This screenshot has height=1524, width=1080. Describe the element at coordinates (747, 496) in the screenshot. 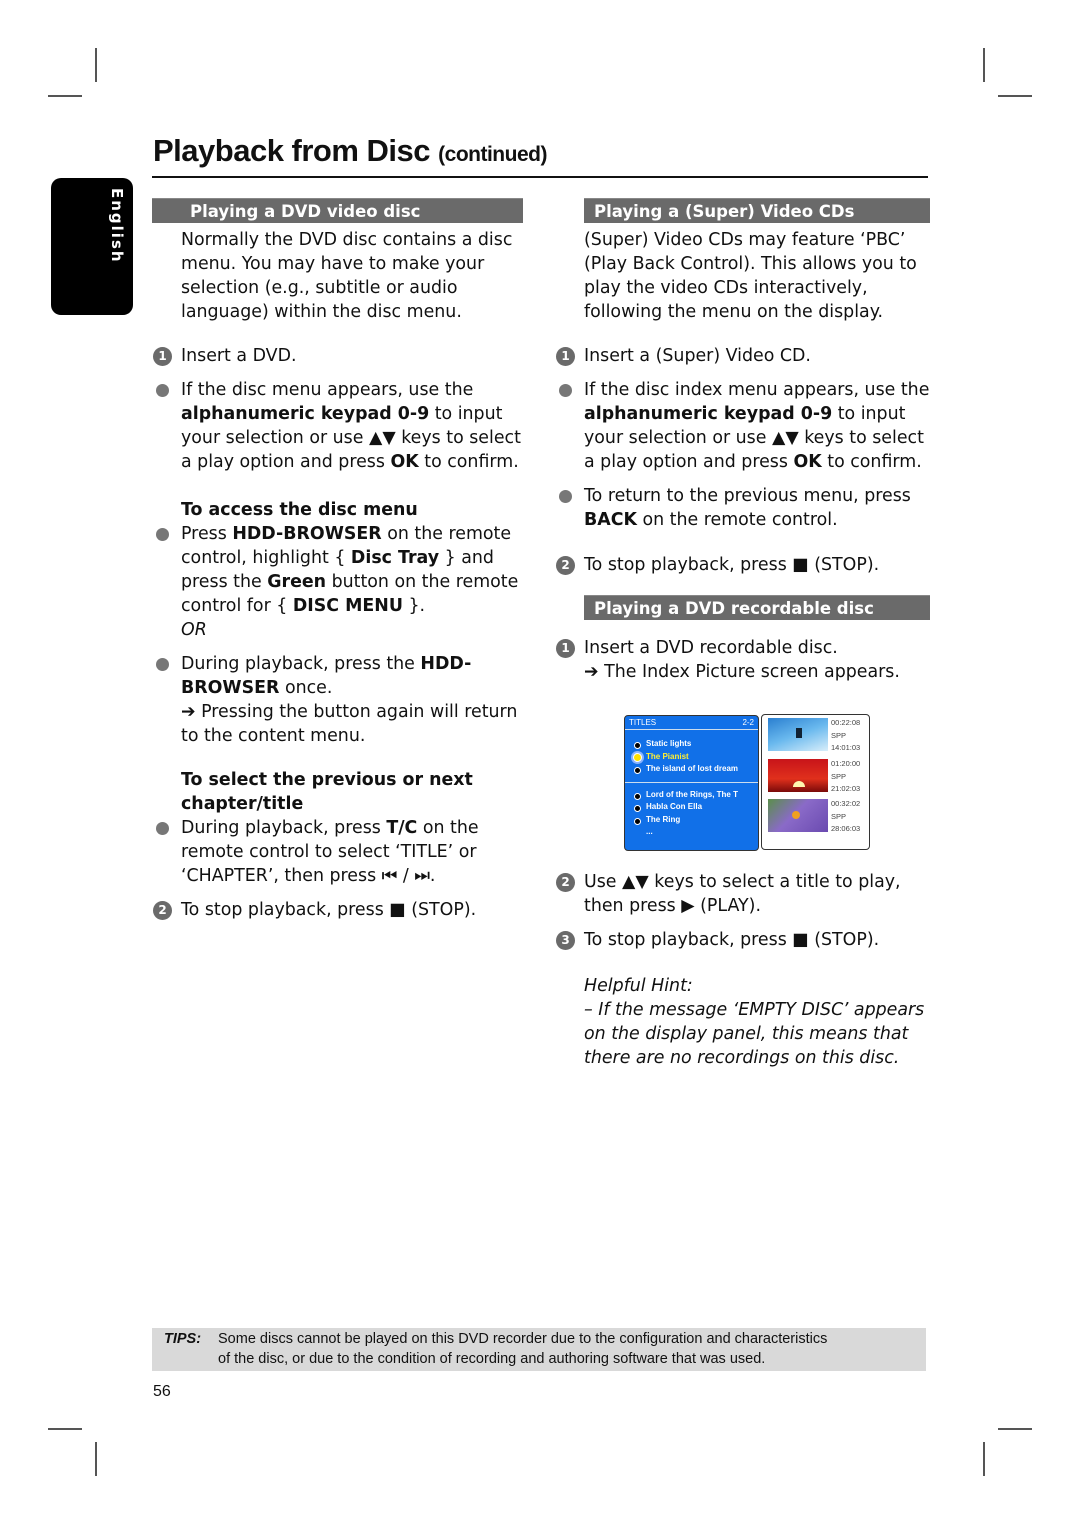

I see `text: To return to the previous menu, press` at that location.